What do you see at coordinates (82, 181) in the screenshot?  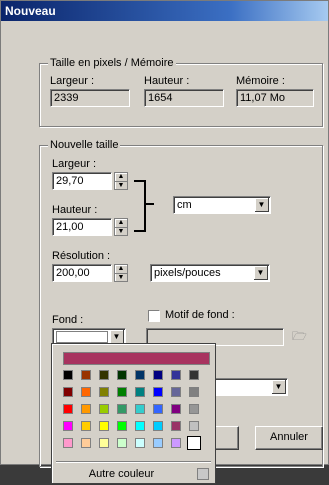 I see `new-width-input: 29,70` at bounding box center [82, 181].